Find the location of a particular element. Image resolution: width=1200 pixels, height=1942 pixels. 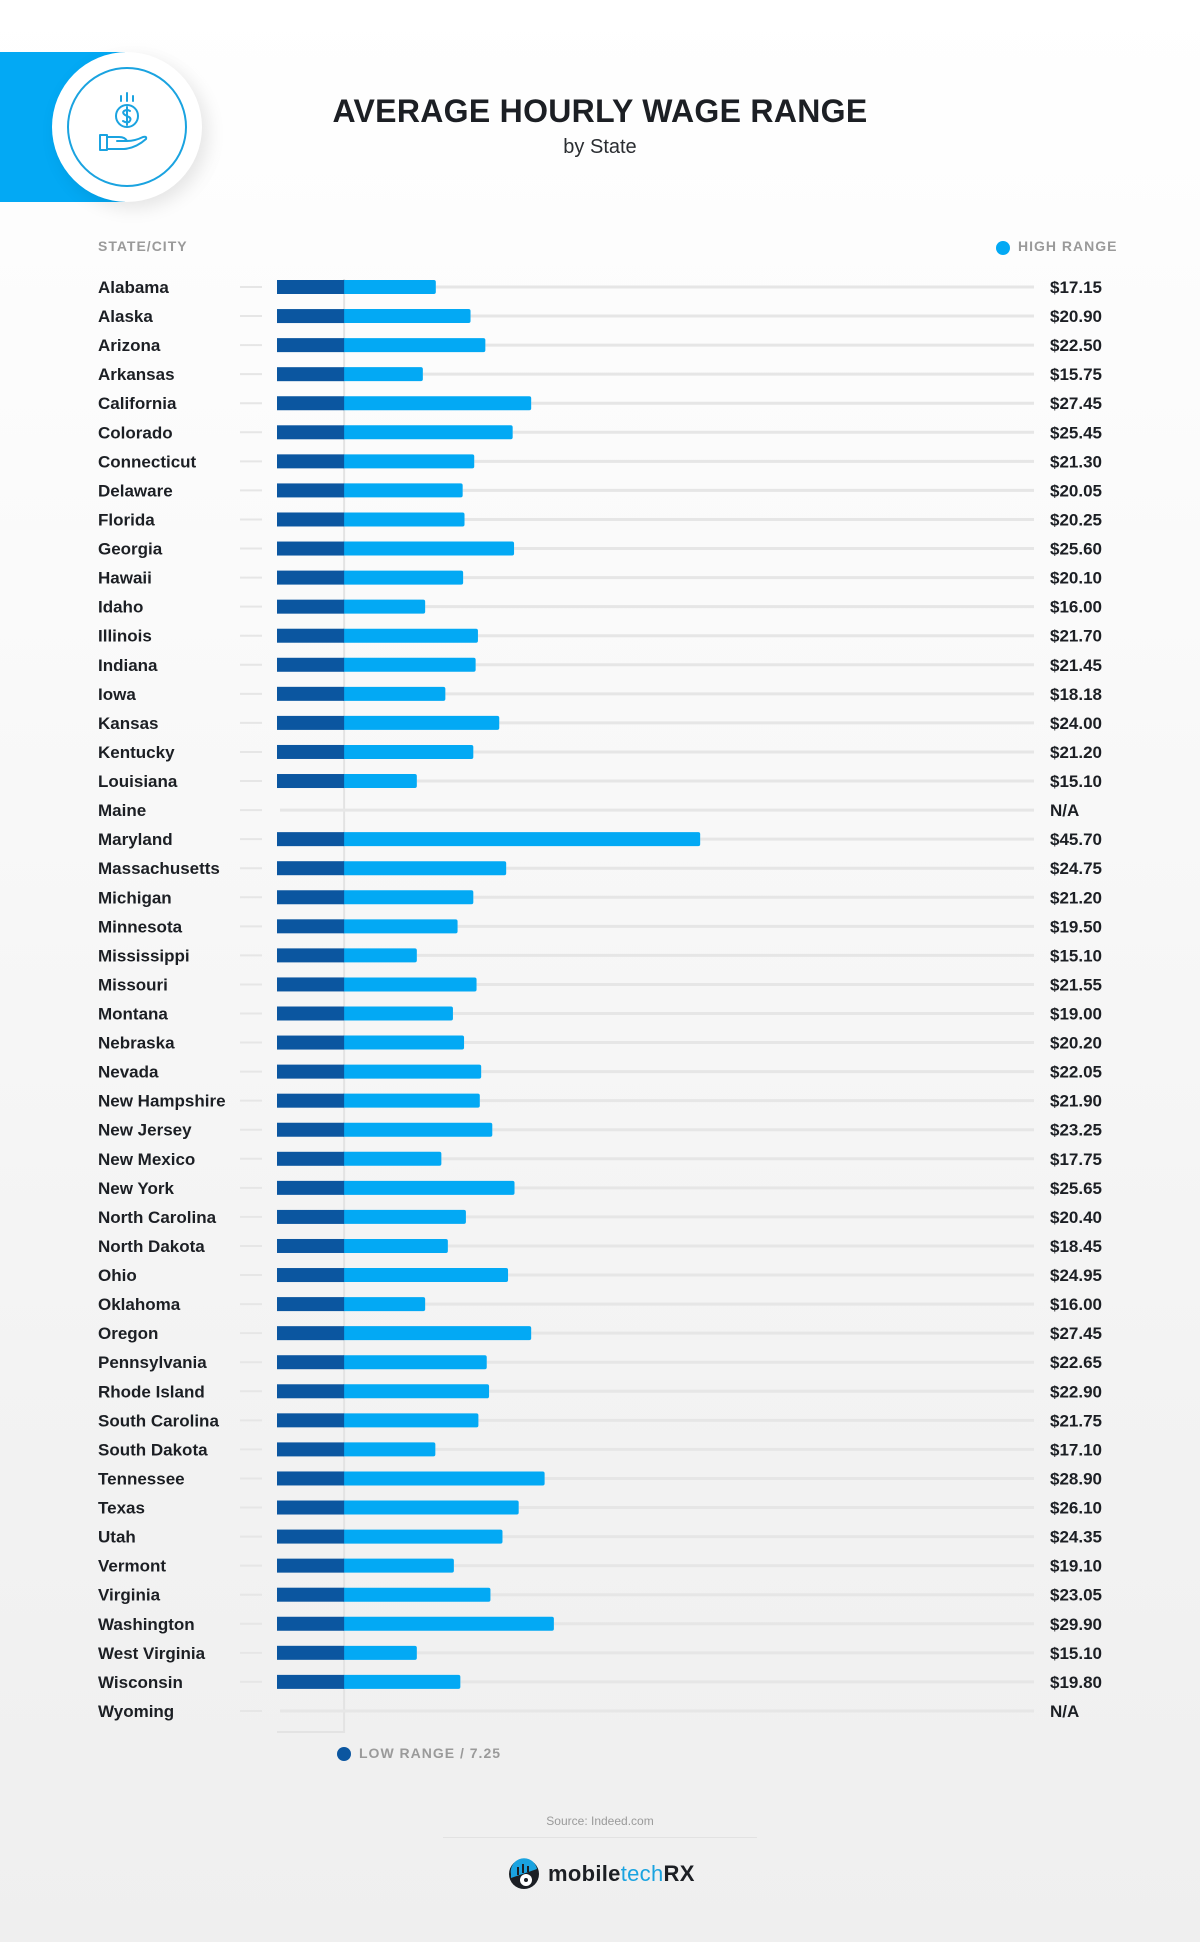

value-label: $15.10 is located at coordinates (1076, 781).